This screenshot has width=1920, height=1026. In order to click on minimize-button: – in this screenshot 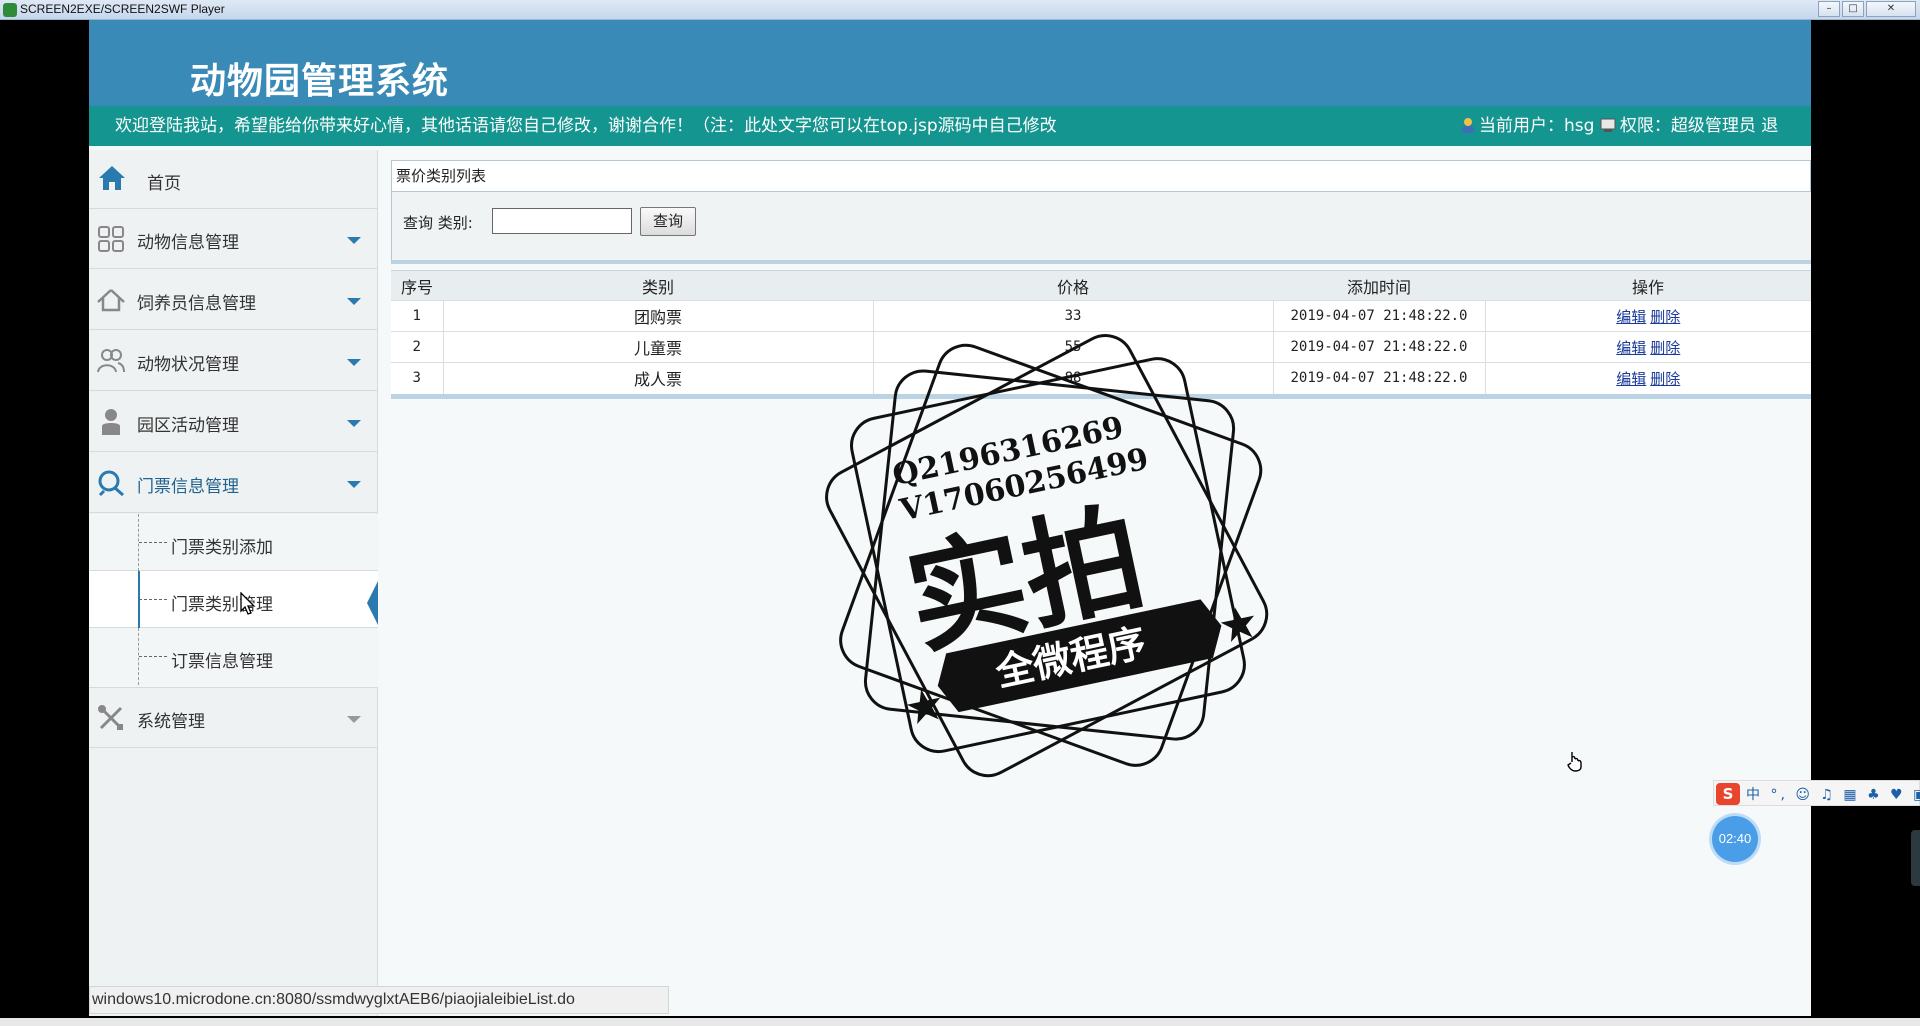, I will do `click(1829, 9)`.